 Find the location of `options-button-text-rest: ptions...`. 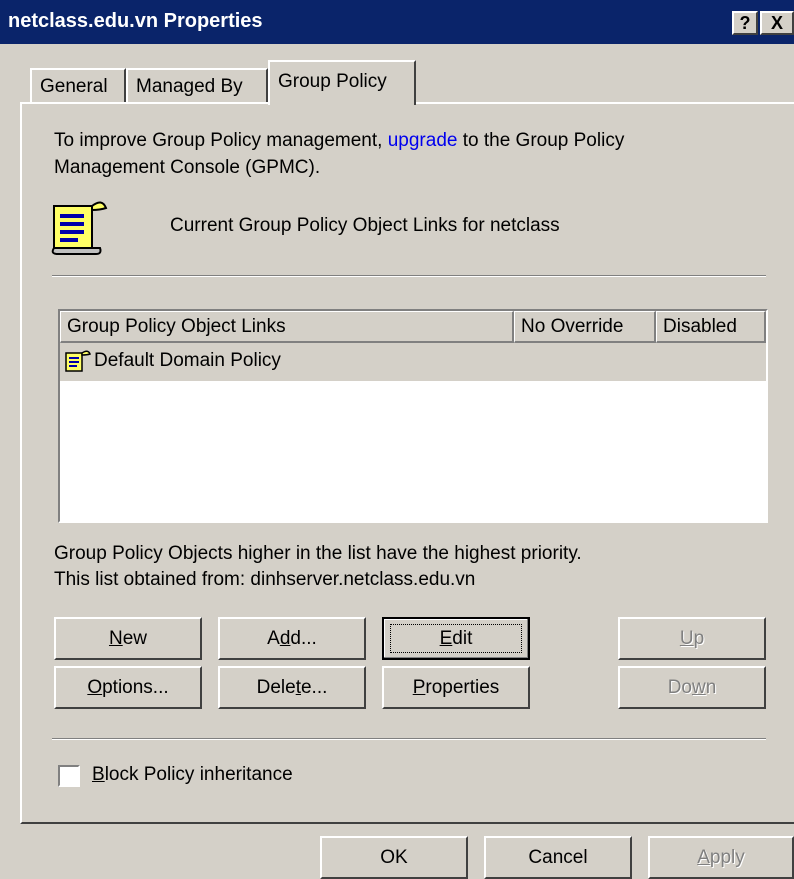

options-button-text-rest: ptions... is located at coordinates (135, 687).